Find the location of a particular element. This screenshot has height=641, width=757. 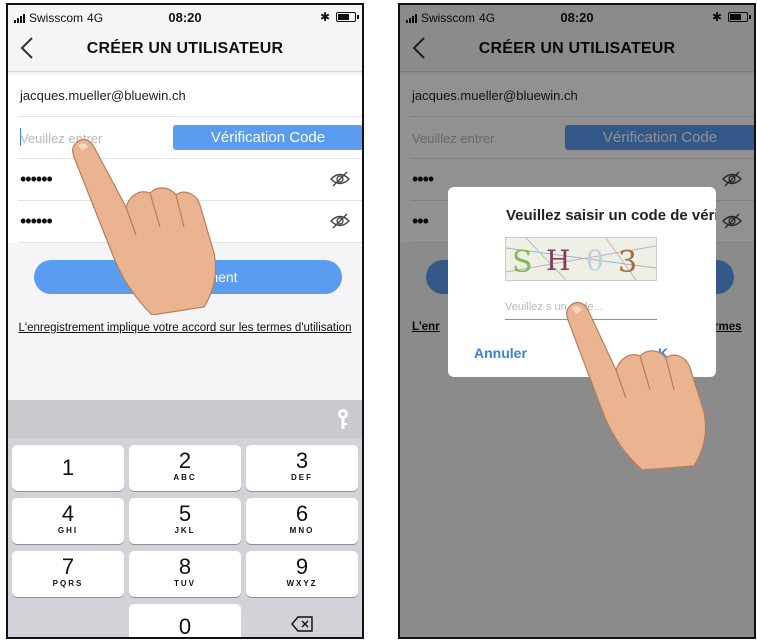

key-letters: DEF is located at coordinates (302, 477).